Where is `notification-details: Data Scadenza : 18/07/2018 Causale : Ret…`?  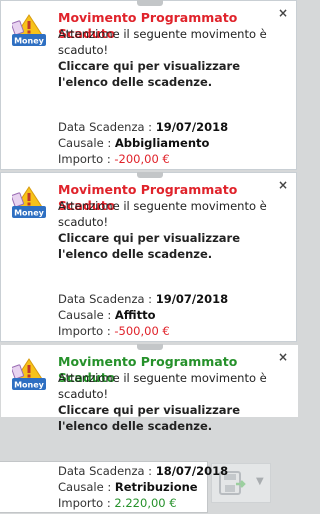
notification-details: Data Scadenza : 18/07/2018 Causale : Ret… is located at coordinates (143, 487).